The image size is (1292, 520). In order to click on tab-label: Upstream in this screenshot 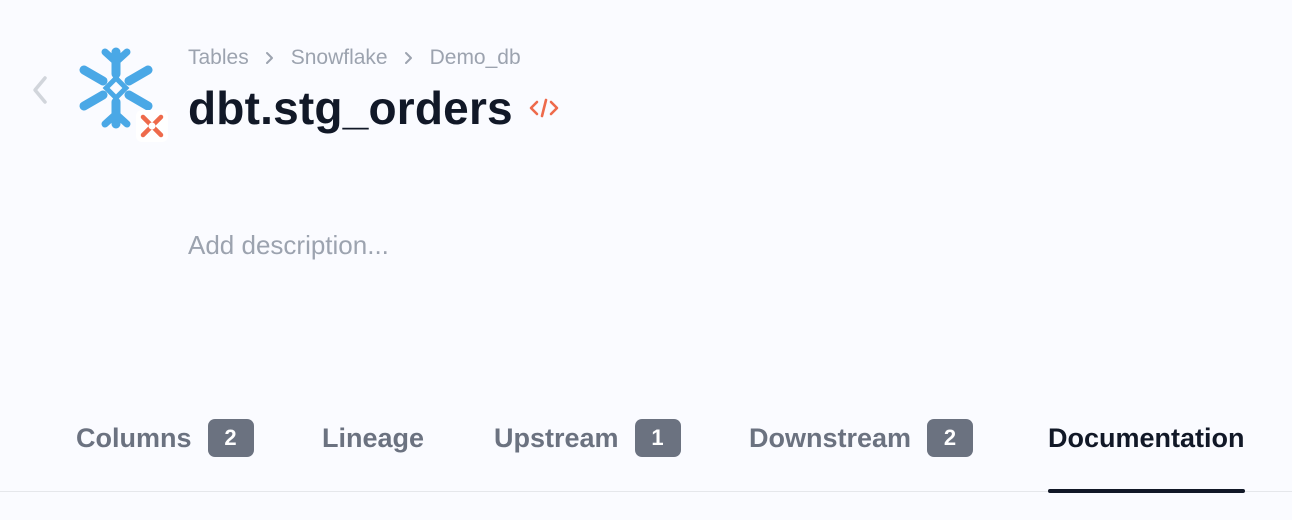, I will do `click(556, 438)`.